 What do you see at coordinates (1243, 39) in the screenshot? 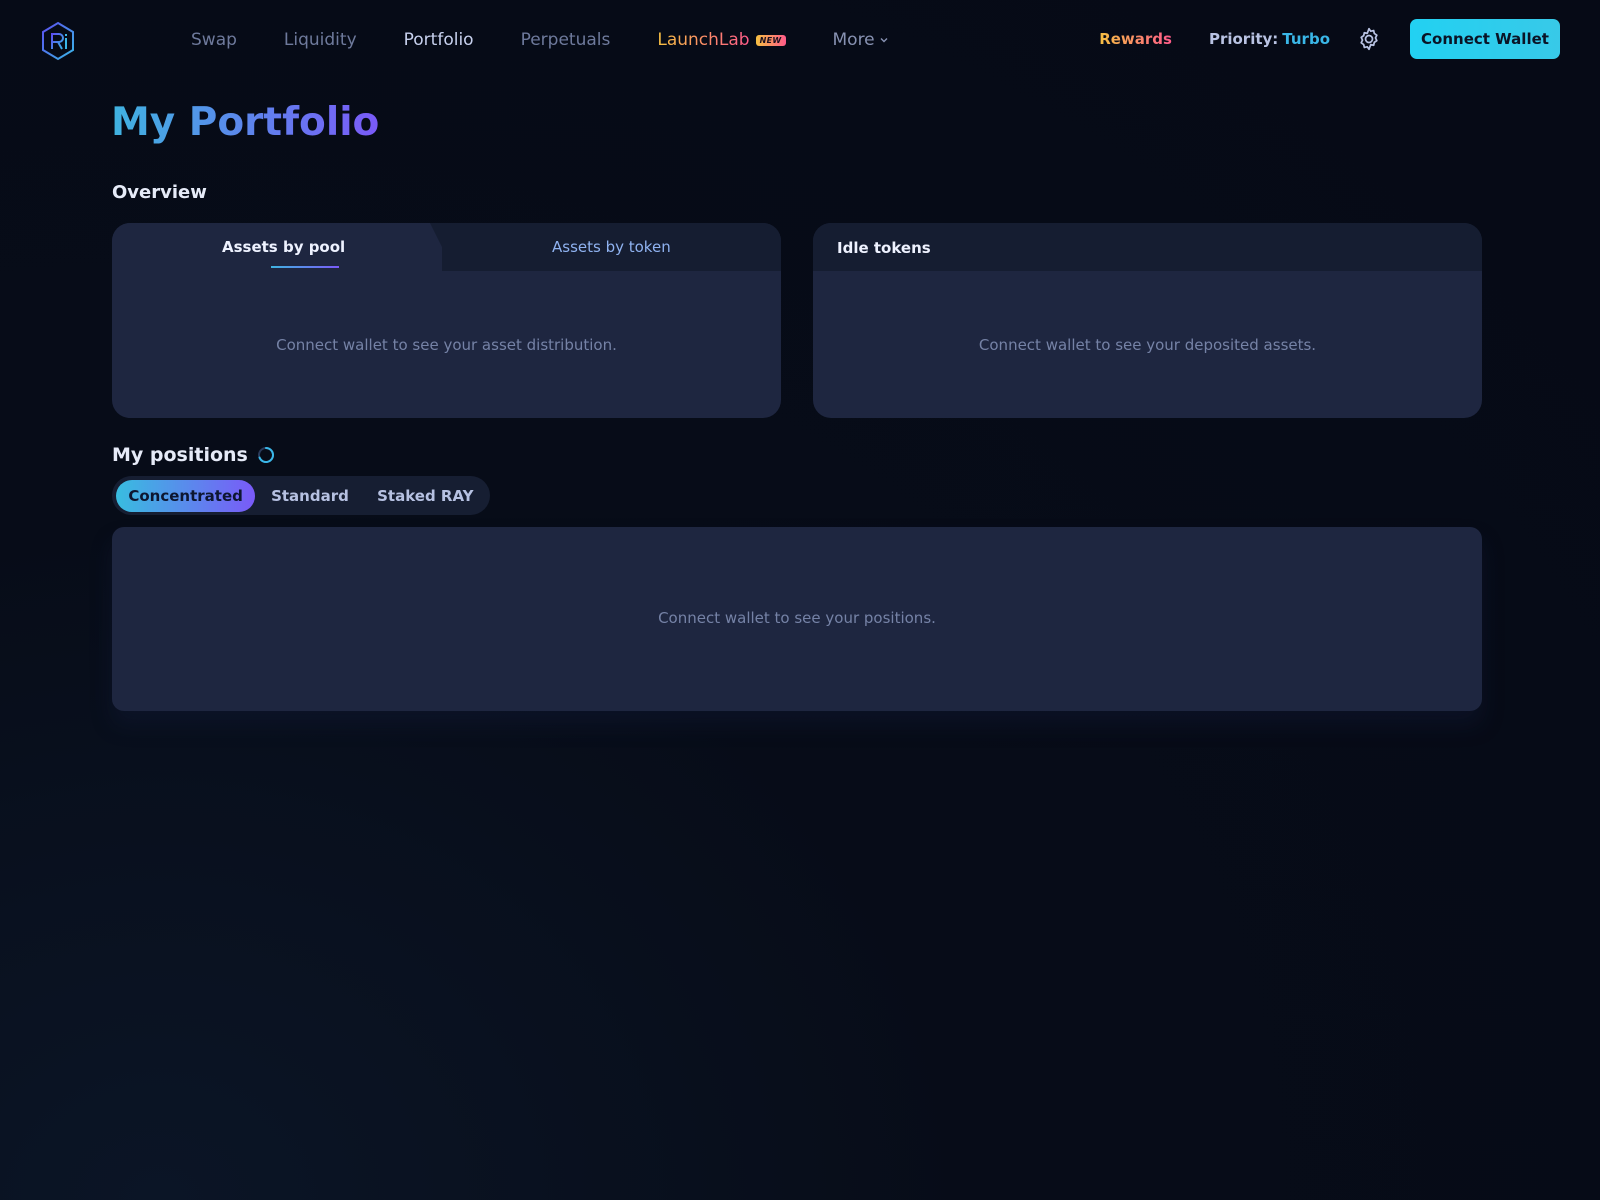
I see `priority-label: Priority:` at bounding box center [1243, 39].